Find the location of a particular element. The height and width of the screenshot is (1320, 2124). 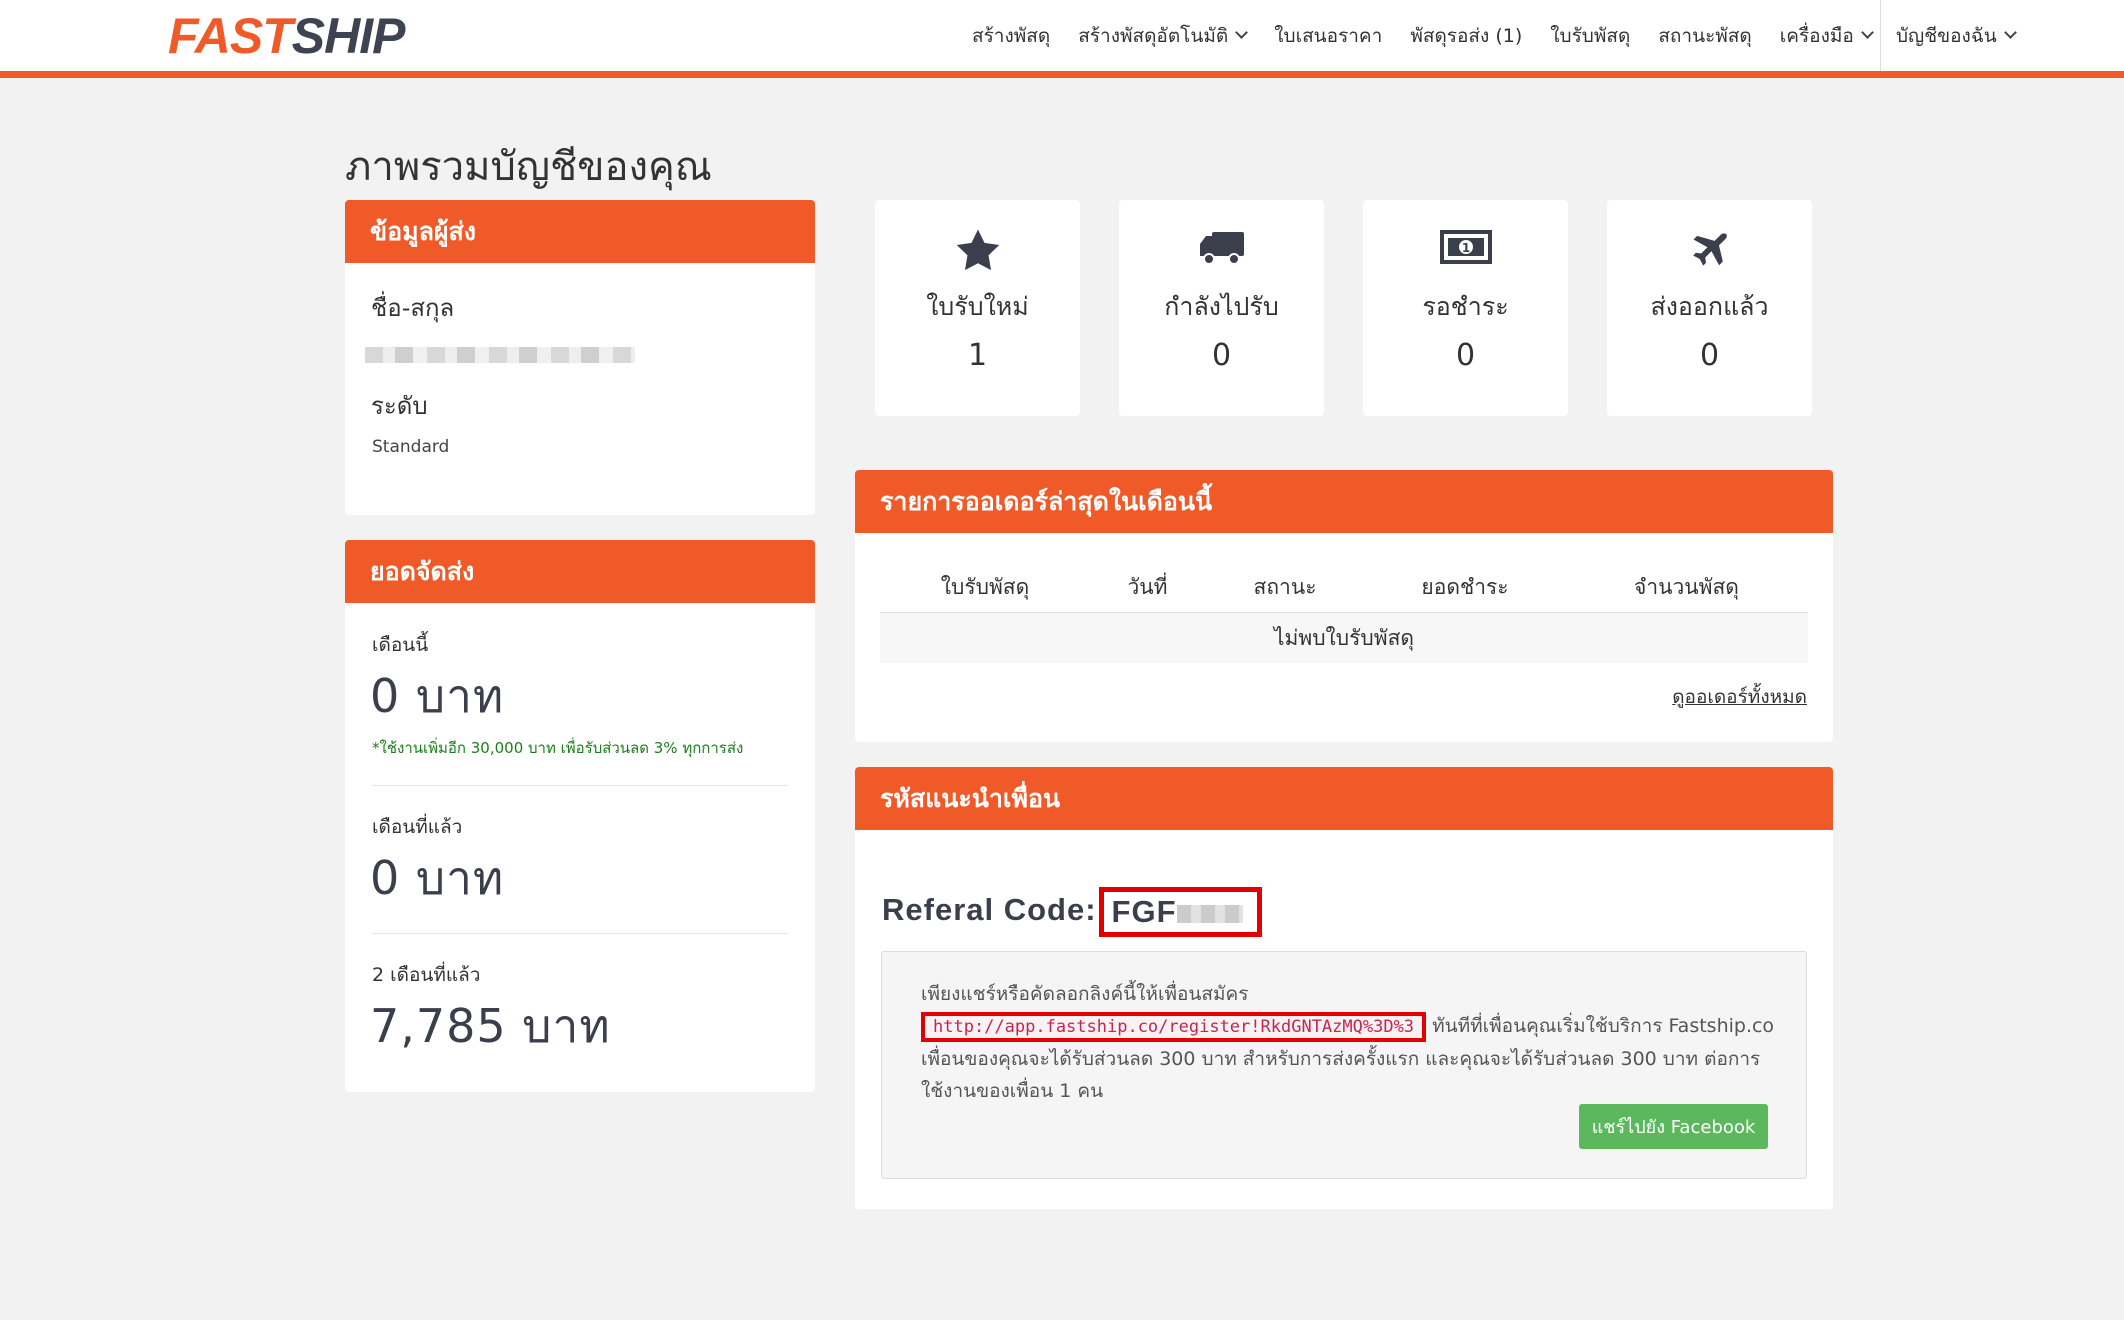

nav-create-parcel: สร้างพัสดุ is located at coordinates (1011, 36).